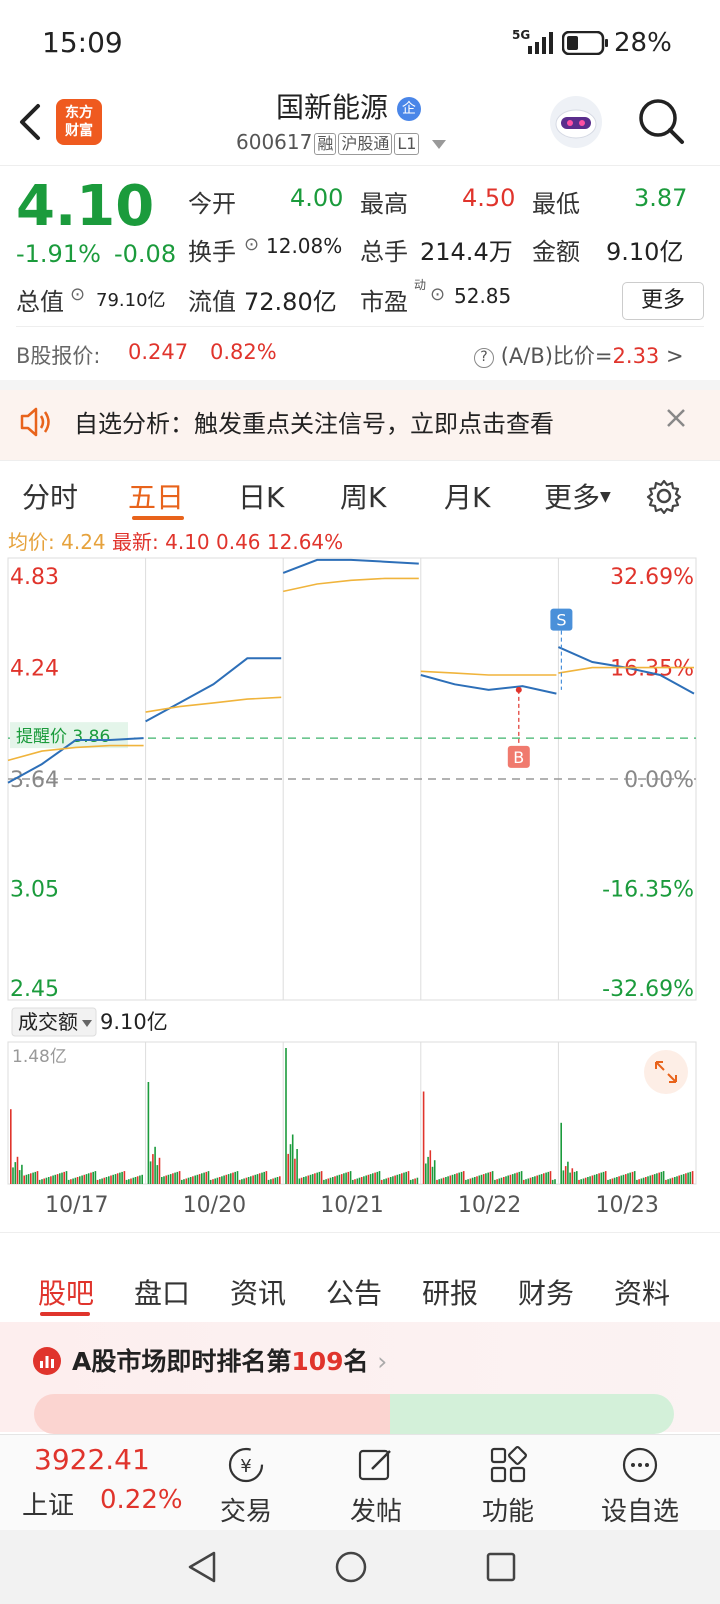  Describe the element at coordinates (661, 121) in the screenshot. I see `search-icon` at that location.